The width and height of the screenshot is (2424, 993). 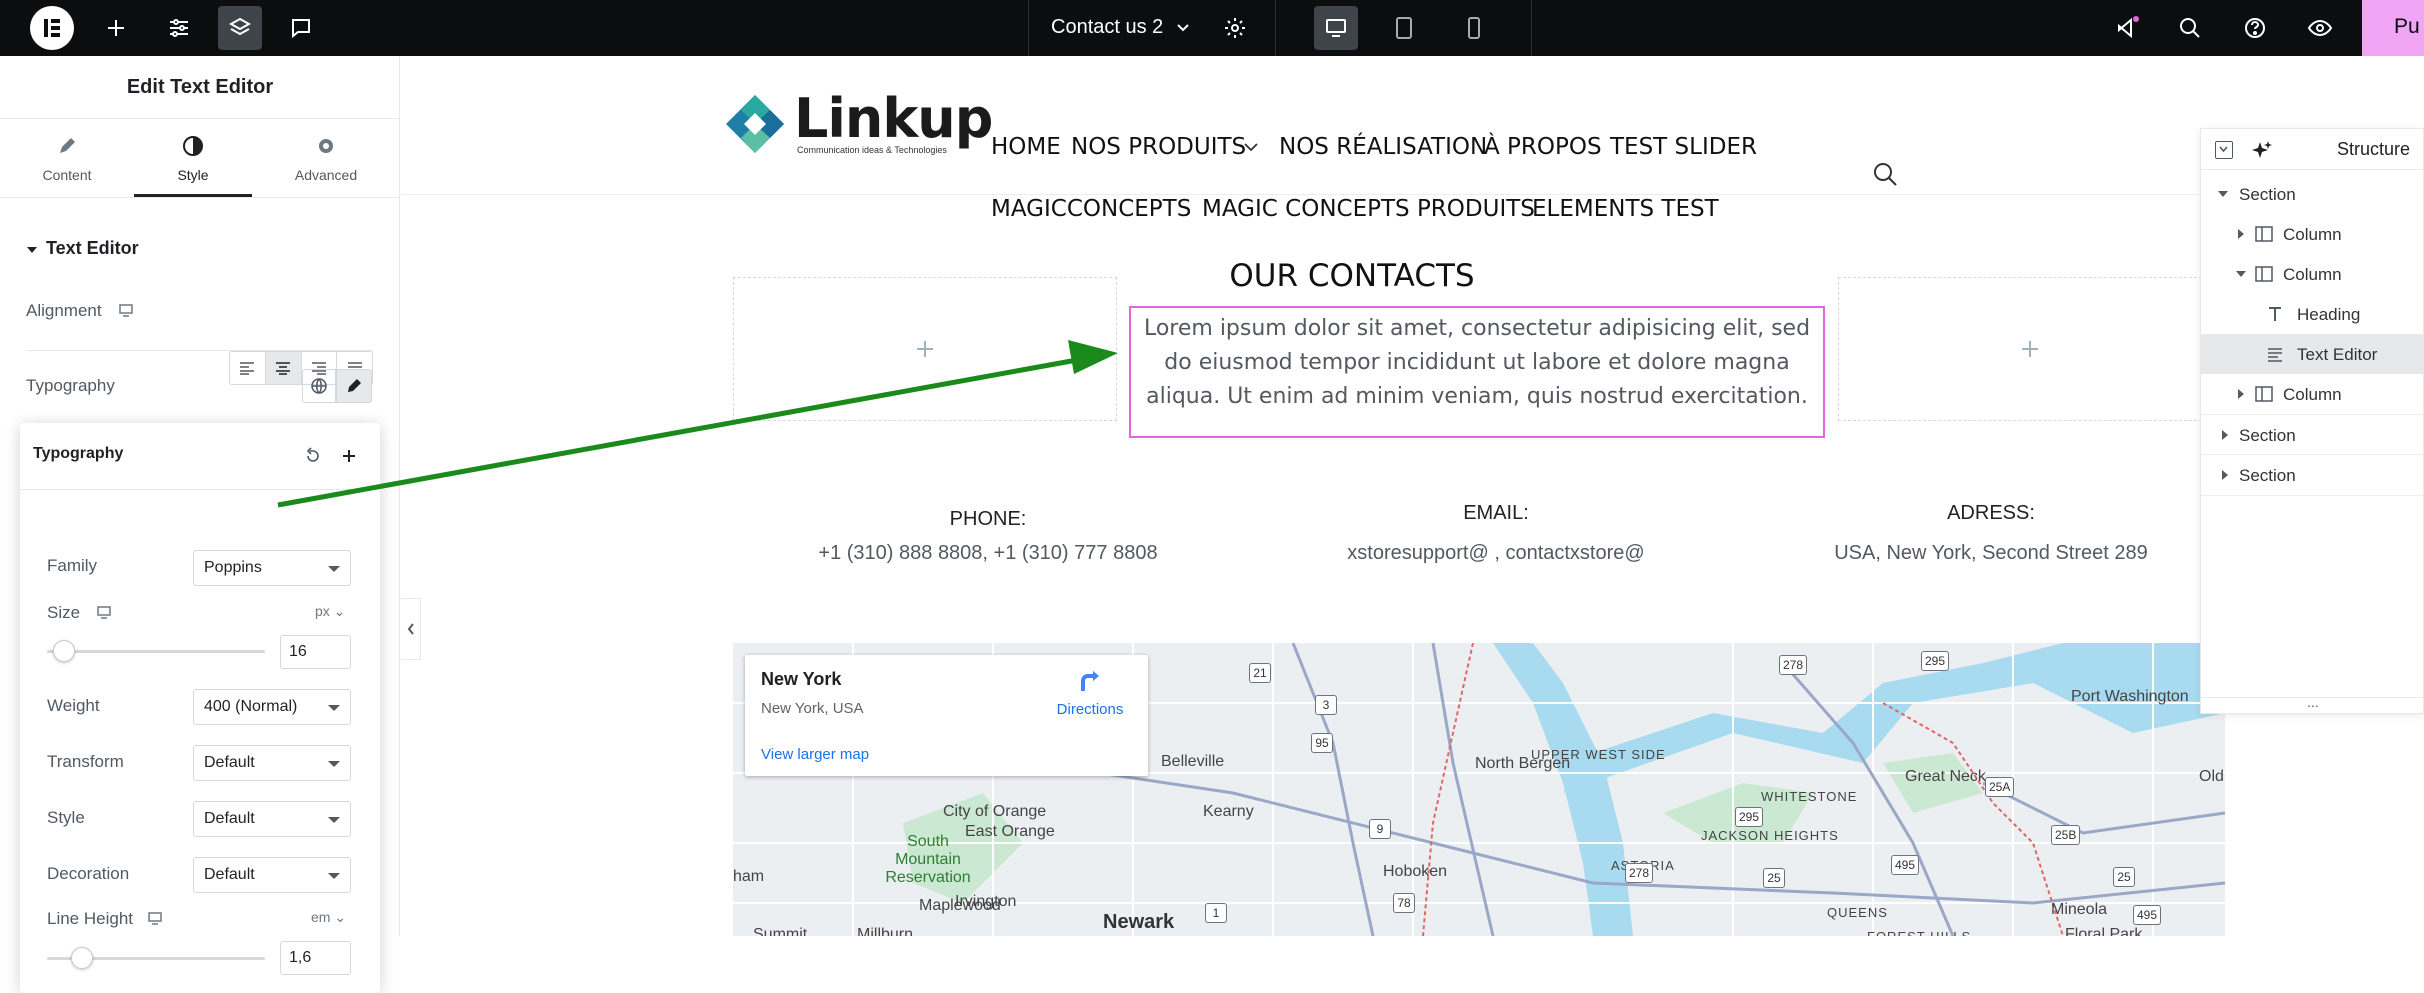 What do you see at coordinates (315, 958) in the screenshot?
I see `line-height-input: 1,6` at bounding box center [315, 958].